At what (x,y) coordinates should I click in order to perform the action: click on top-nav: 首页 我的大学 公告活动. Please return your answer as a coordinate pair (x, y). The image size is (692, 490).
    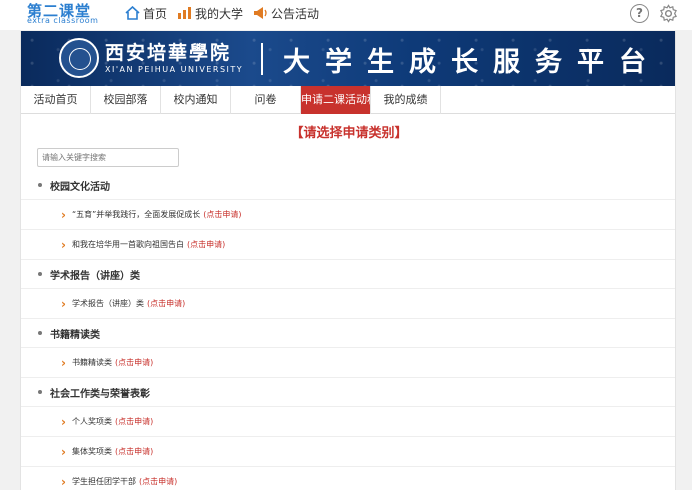
    Looking at the image, I should click on (227, 13).